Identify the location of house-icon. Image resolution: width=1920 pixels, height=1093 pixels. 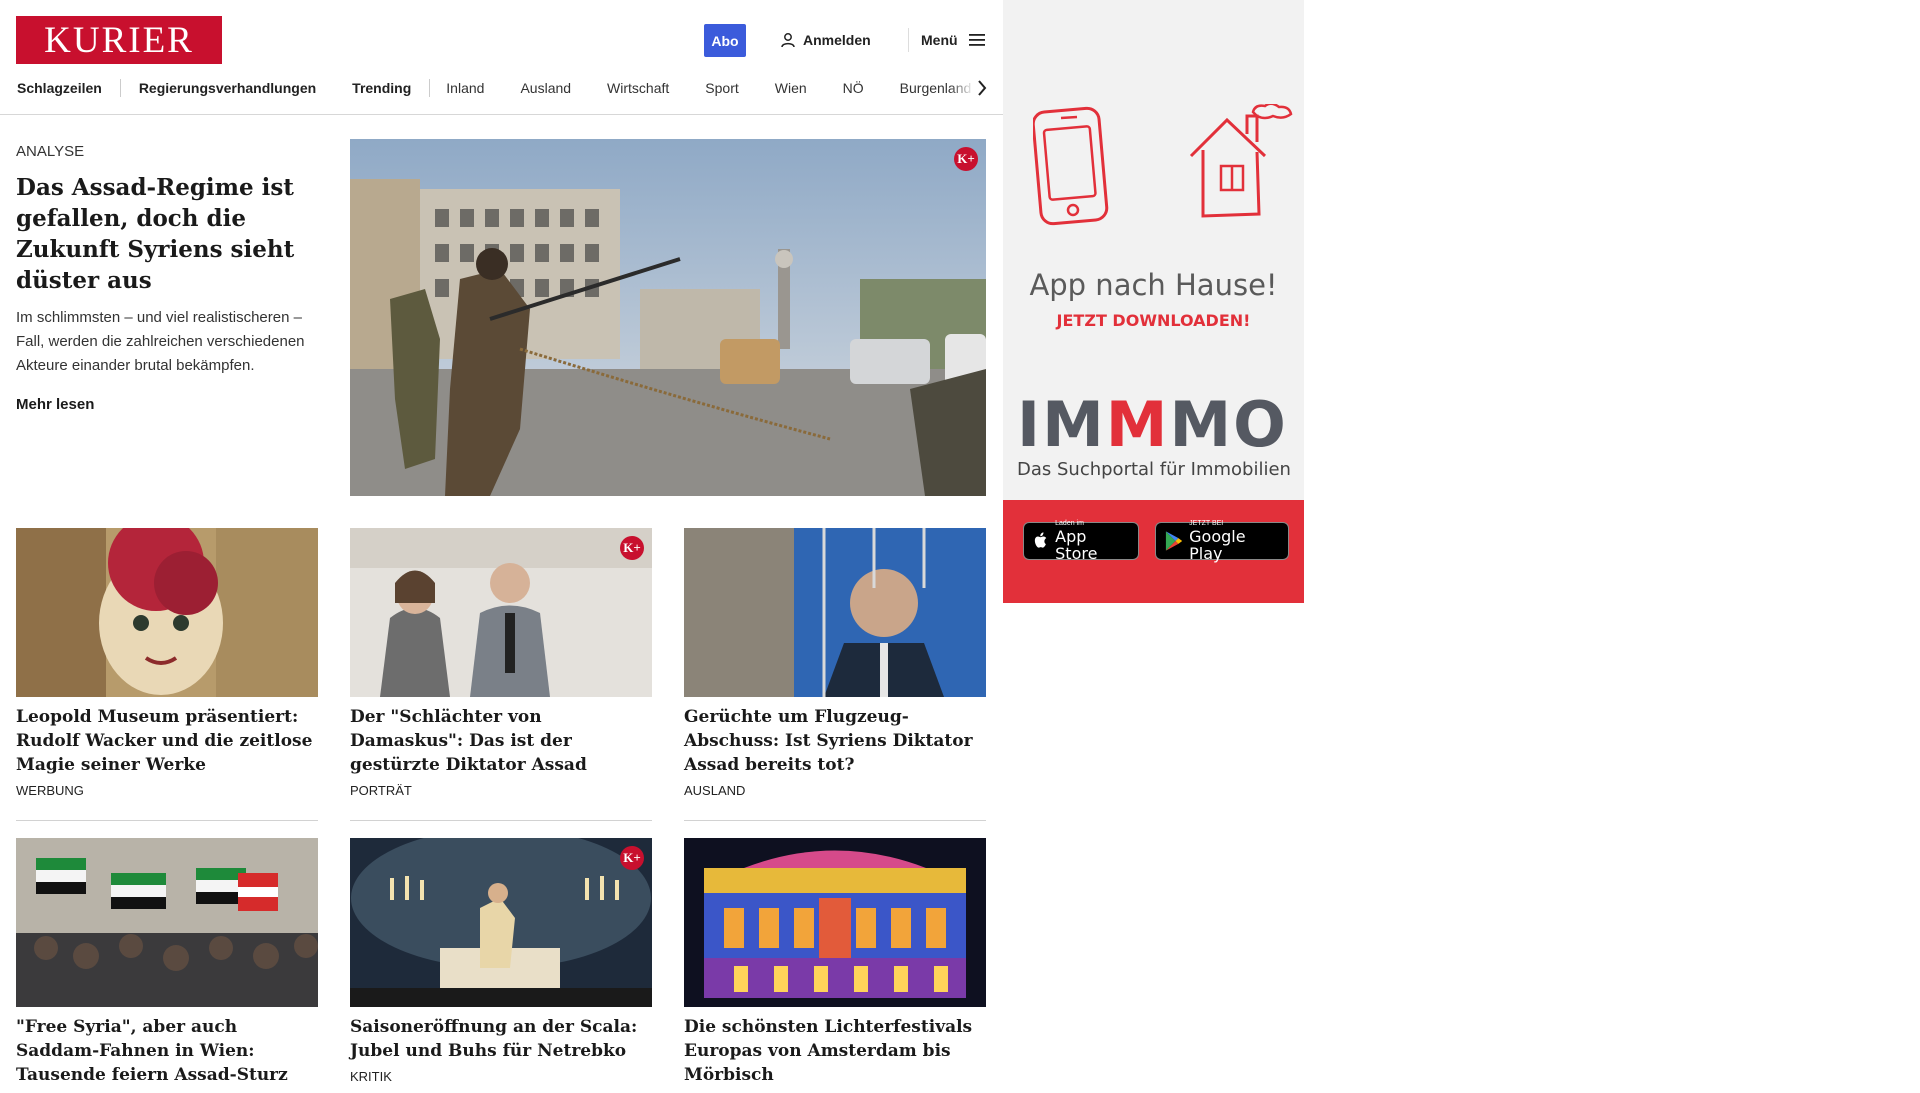
(1241, 161).